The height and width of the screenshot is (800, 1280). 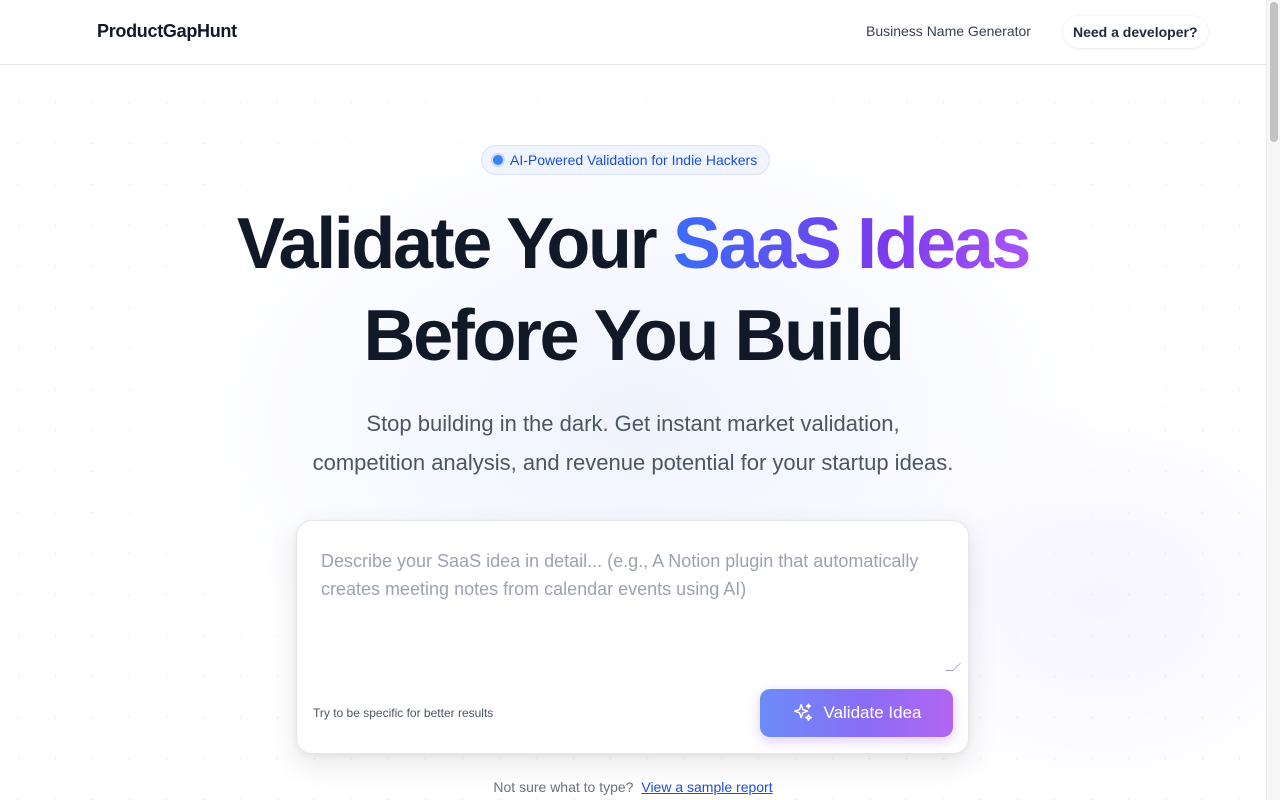 I want to click on headline-highlight: SaaS Ideas, so click(x=852, y=244).